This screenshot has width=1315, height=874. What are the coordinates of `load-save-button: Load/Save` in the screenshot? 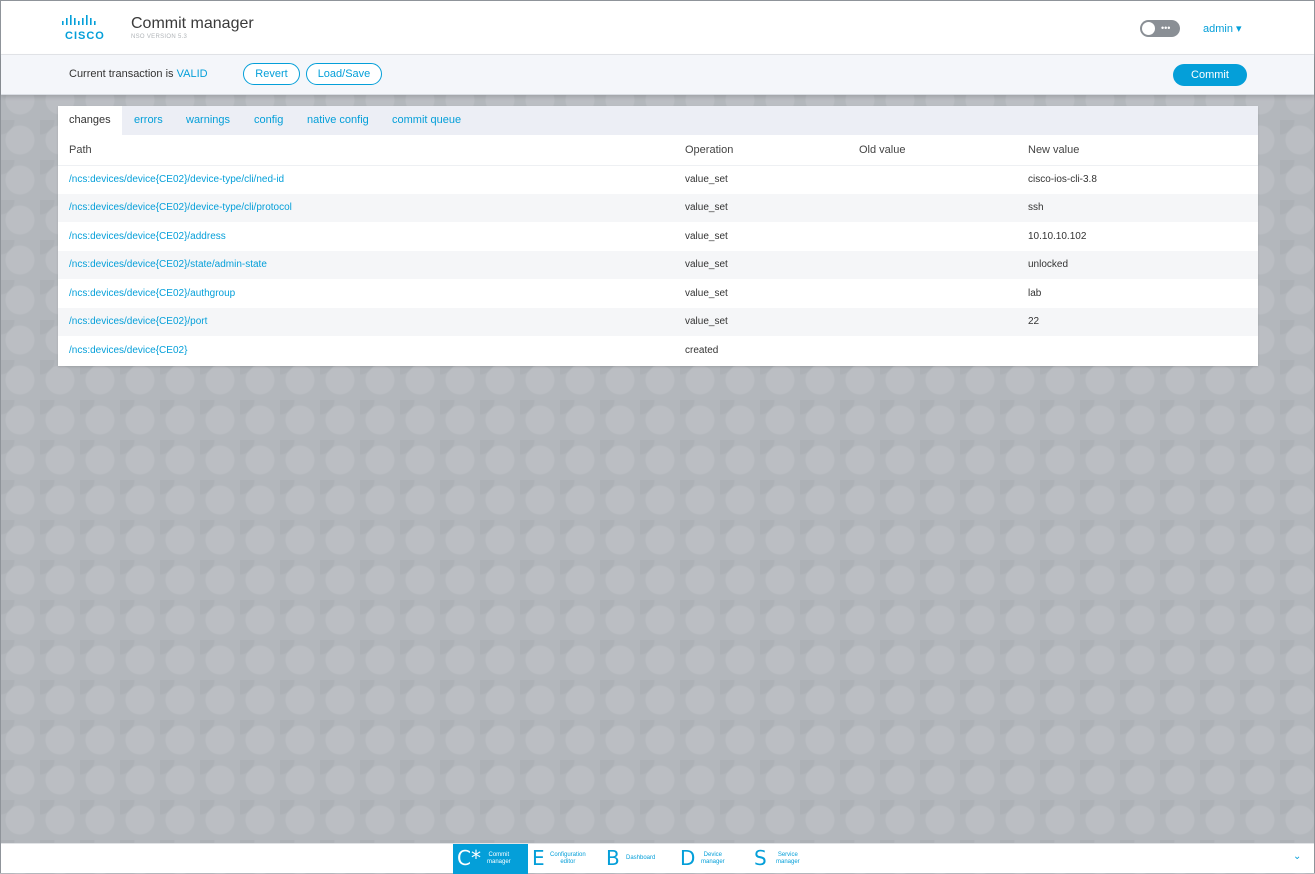 It's located at (344, 74).